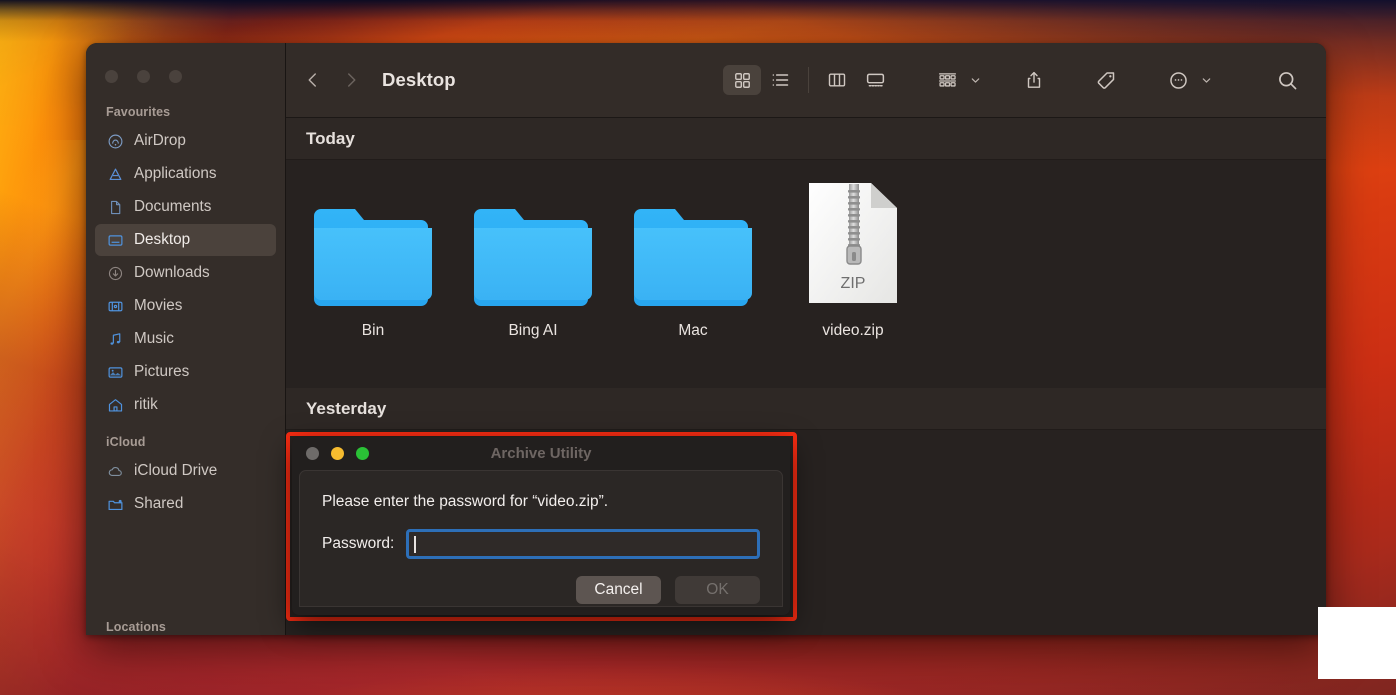 Image resolution: width=1396 pixels, height=695 pixels. I want to click on cancel-button: Cancel, so click(618, 590).